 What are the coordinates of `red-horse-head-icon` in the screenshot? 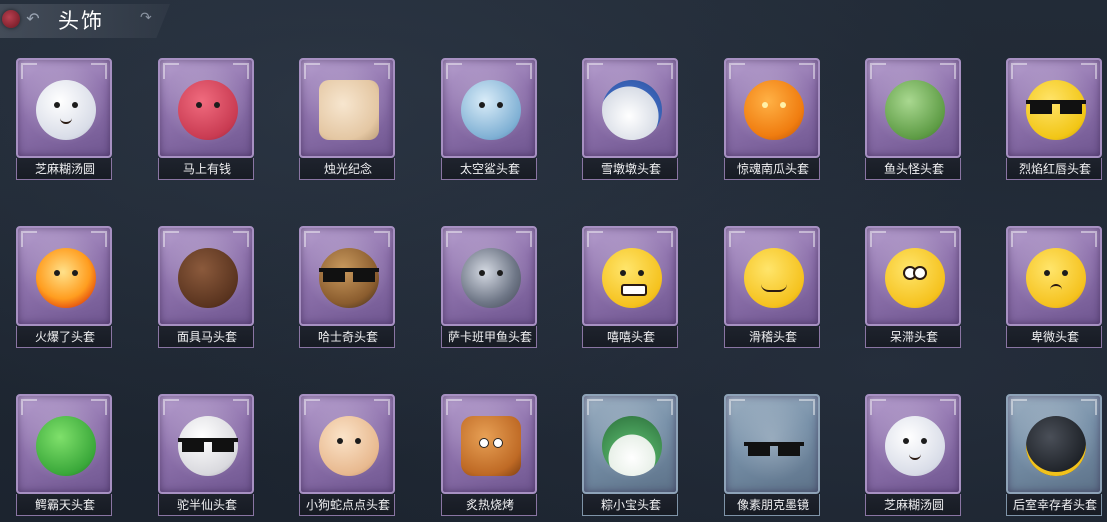 It's located at (208, 110).